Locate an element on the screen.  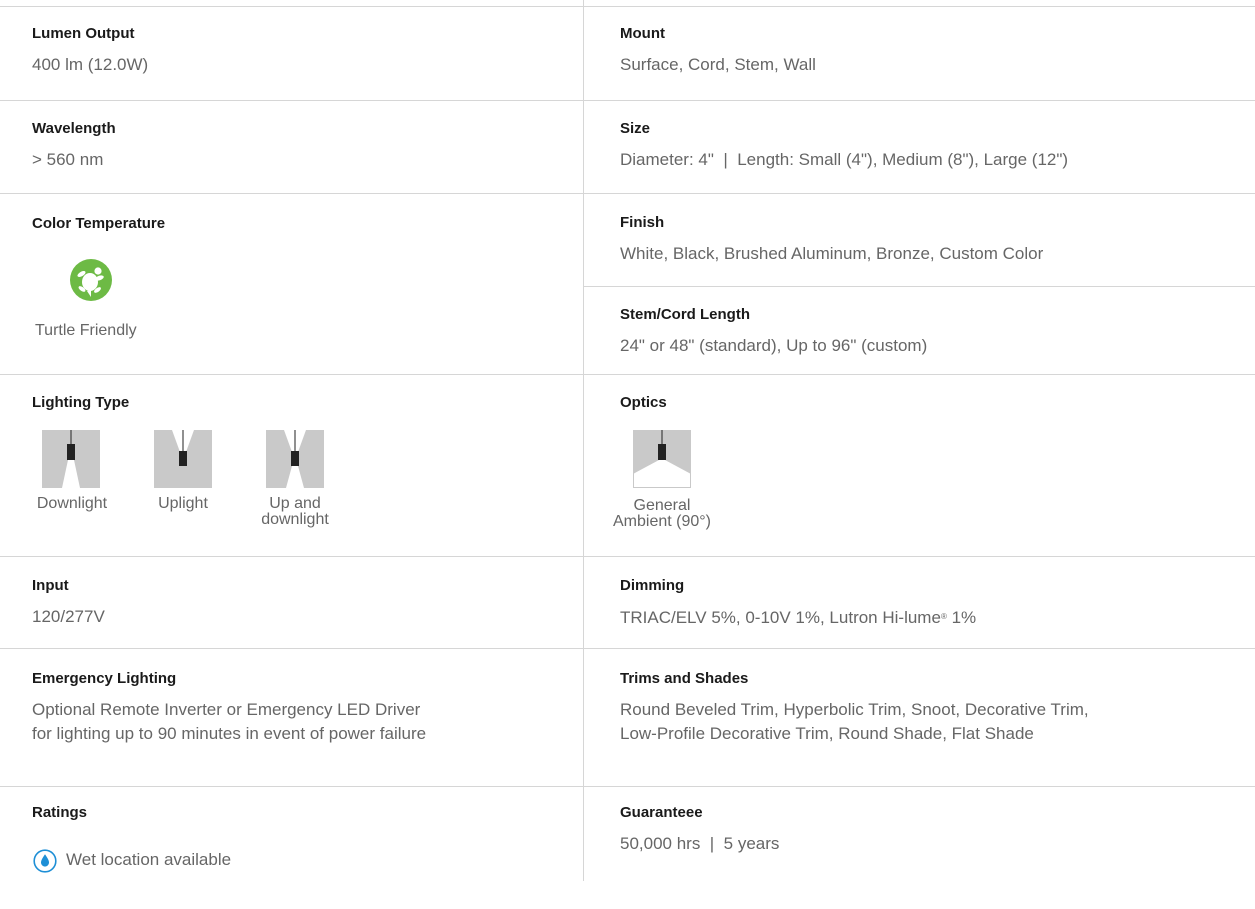
general-ambient-caption: General Ambient (90°) is located at coordinates (662, 514).